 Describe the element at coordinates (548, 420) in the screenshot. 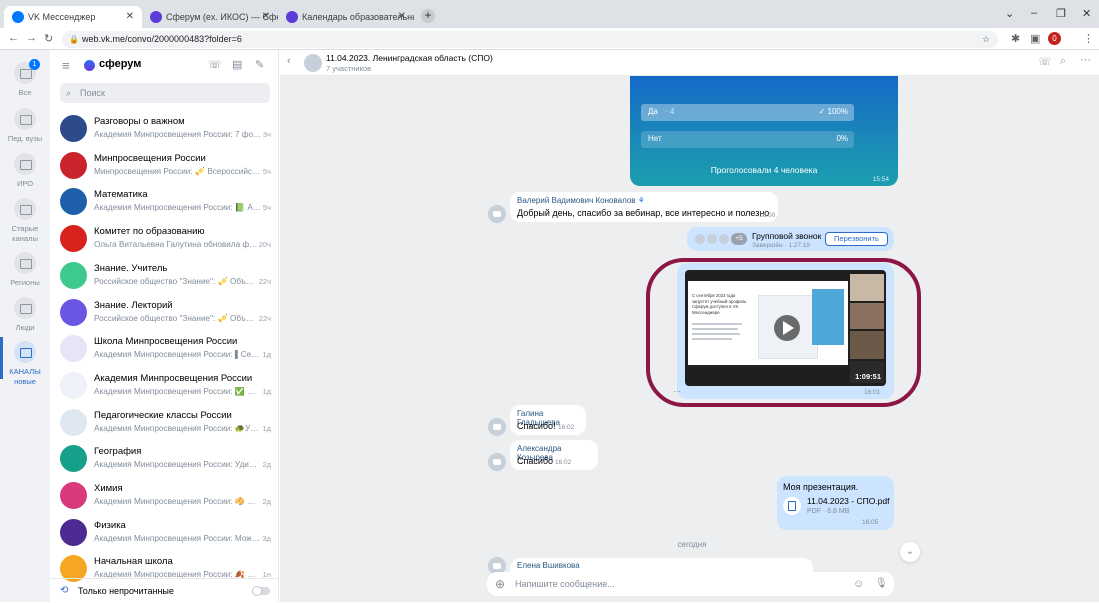

I see `message-bubble: Галина Гладышева Спасибо! 16:02` at that location.